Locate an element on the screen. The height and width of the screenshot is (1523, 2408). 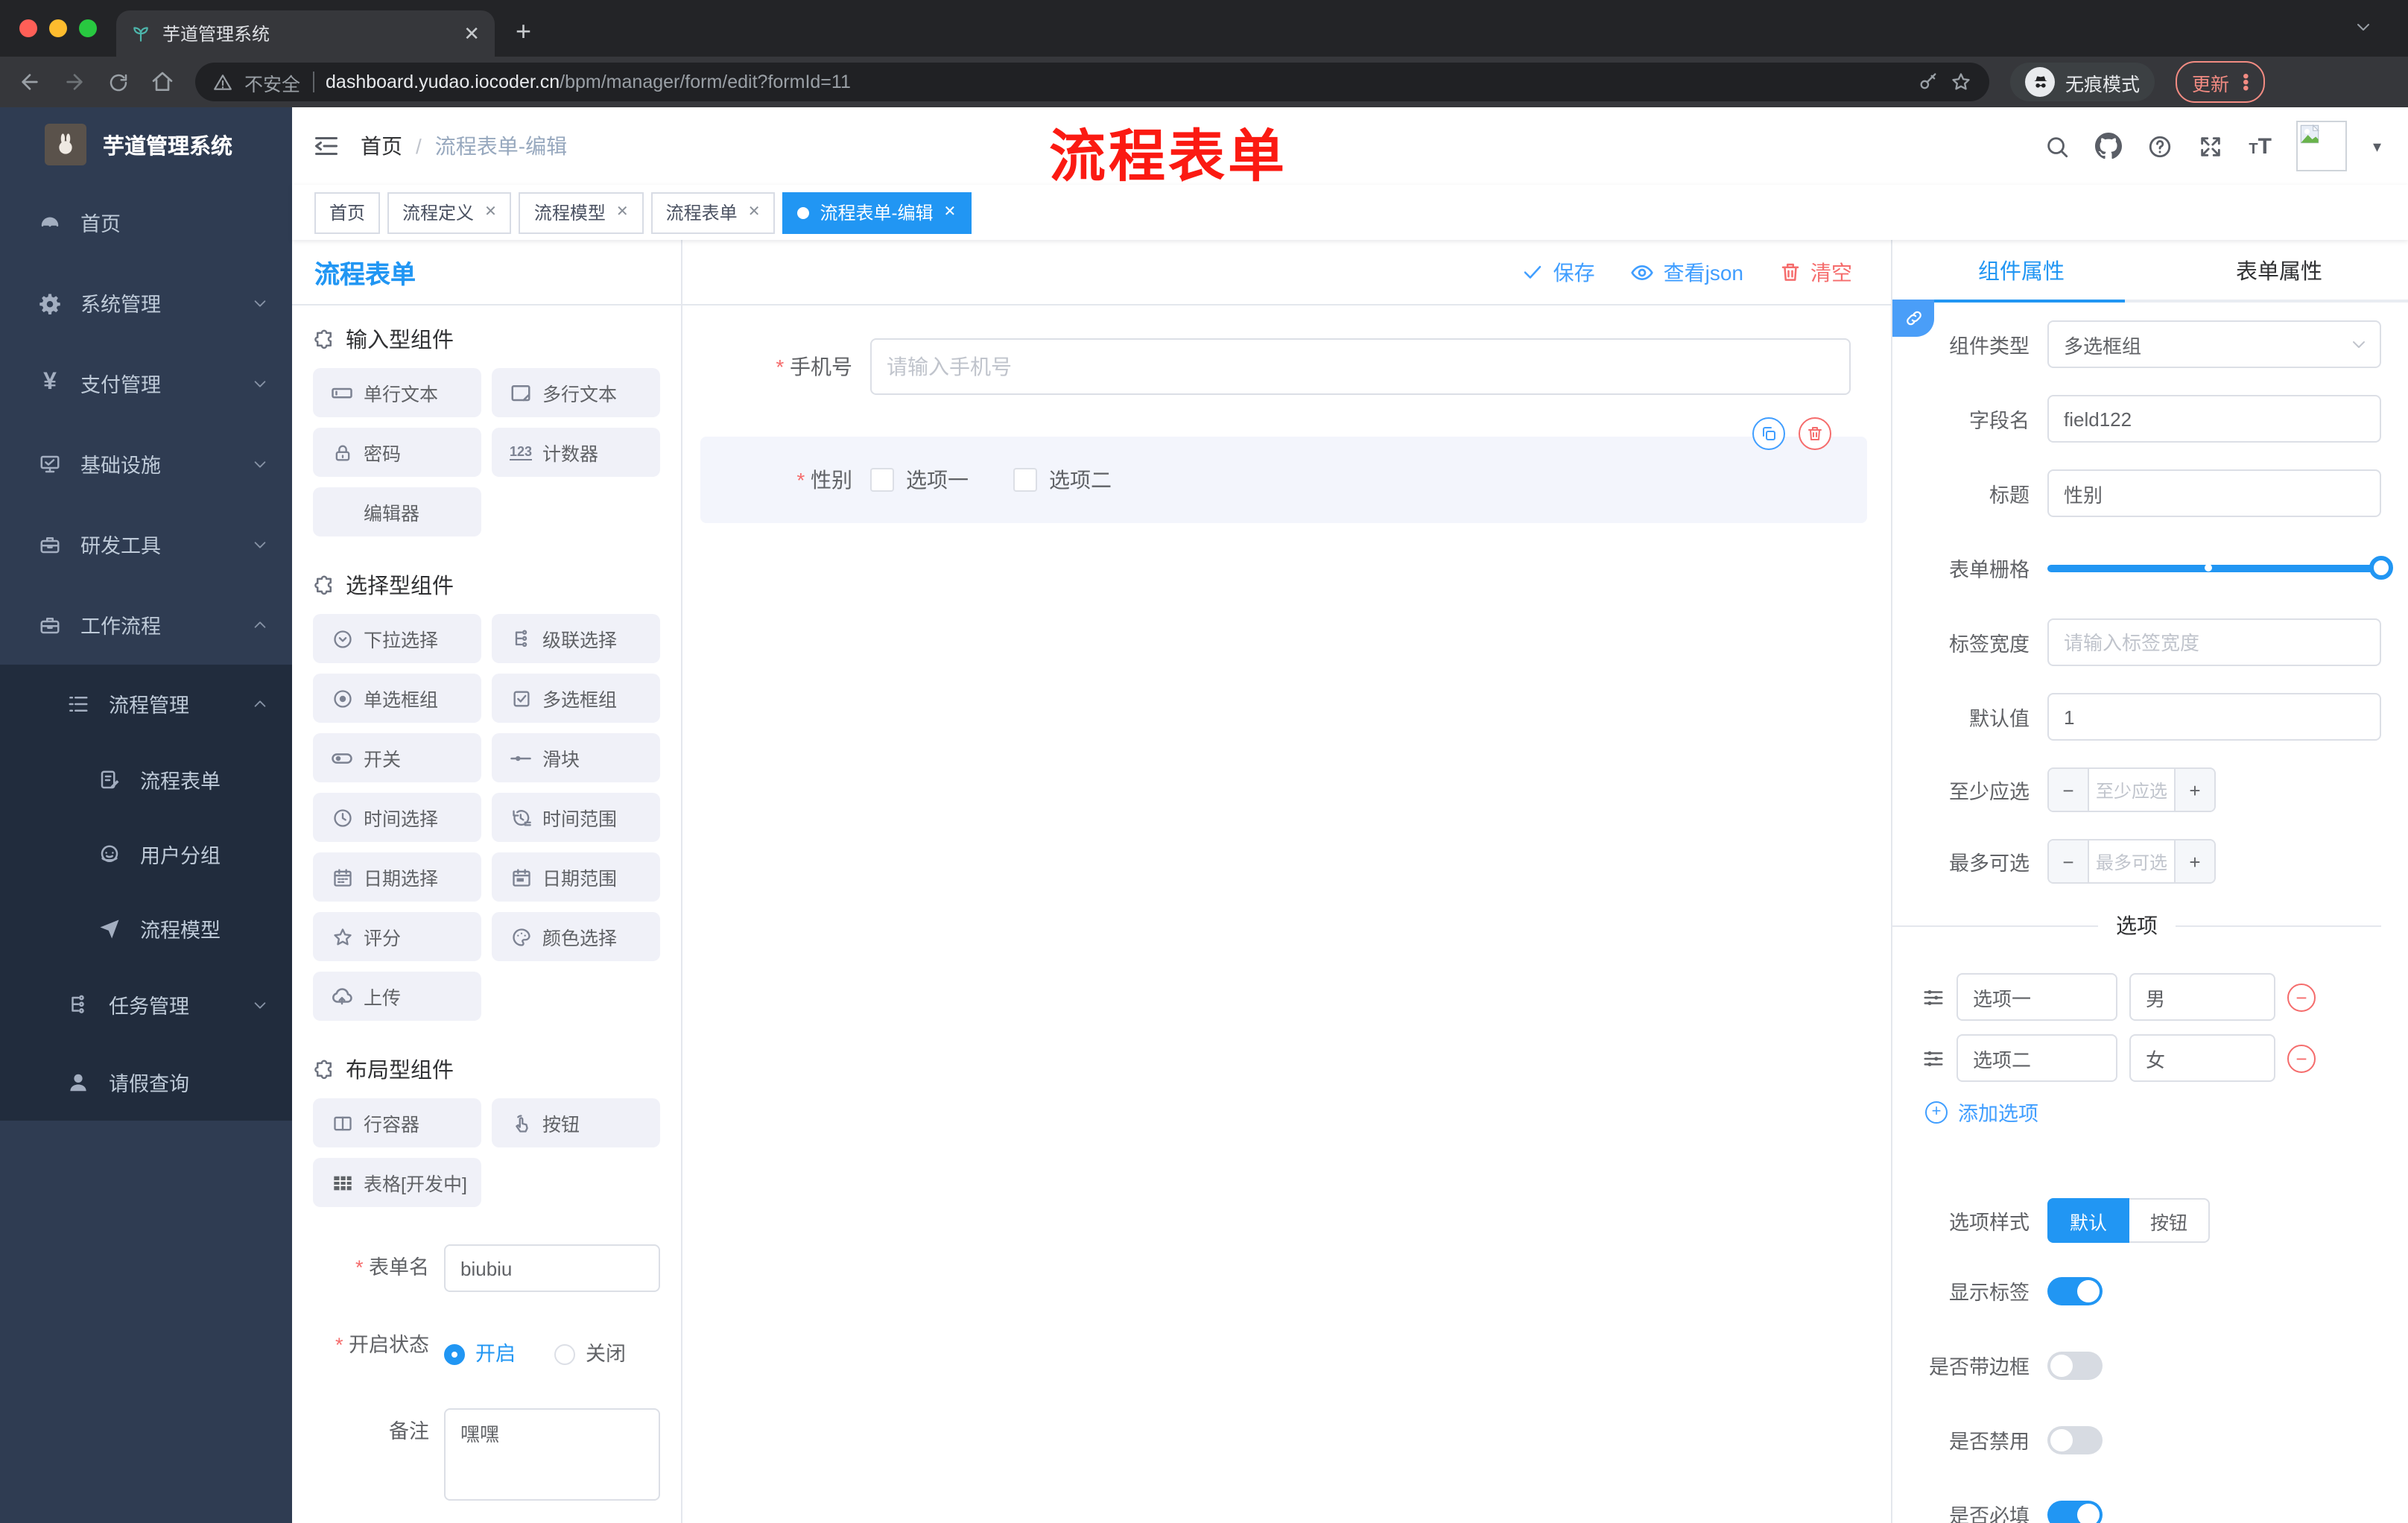
sidebar-item-system: 系统管理 is located at coordinates (146, 303).